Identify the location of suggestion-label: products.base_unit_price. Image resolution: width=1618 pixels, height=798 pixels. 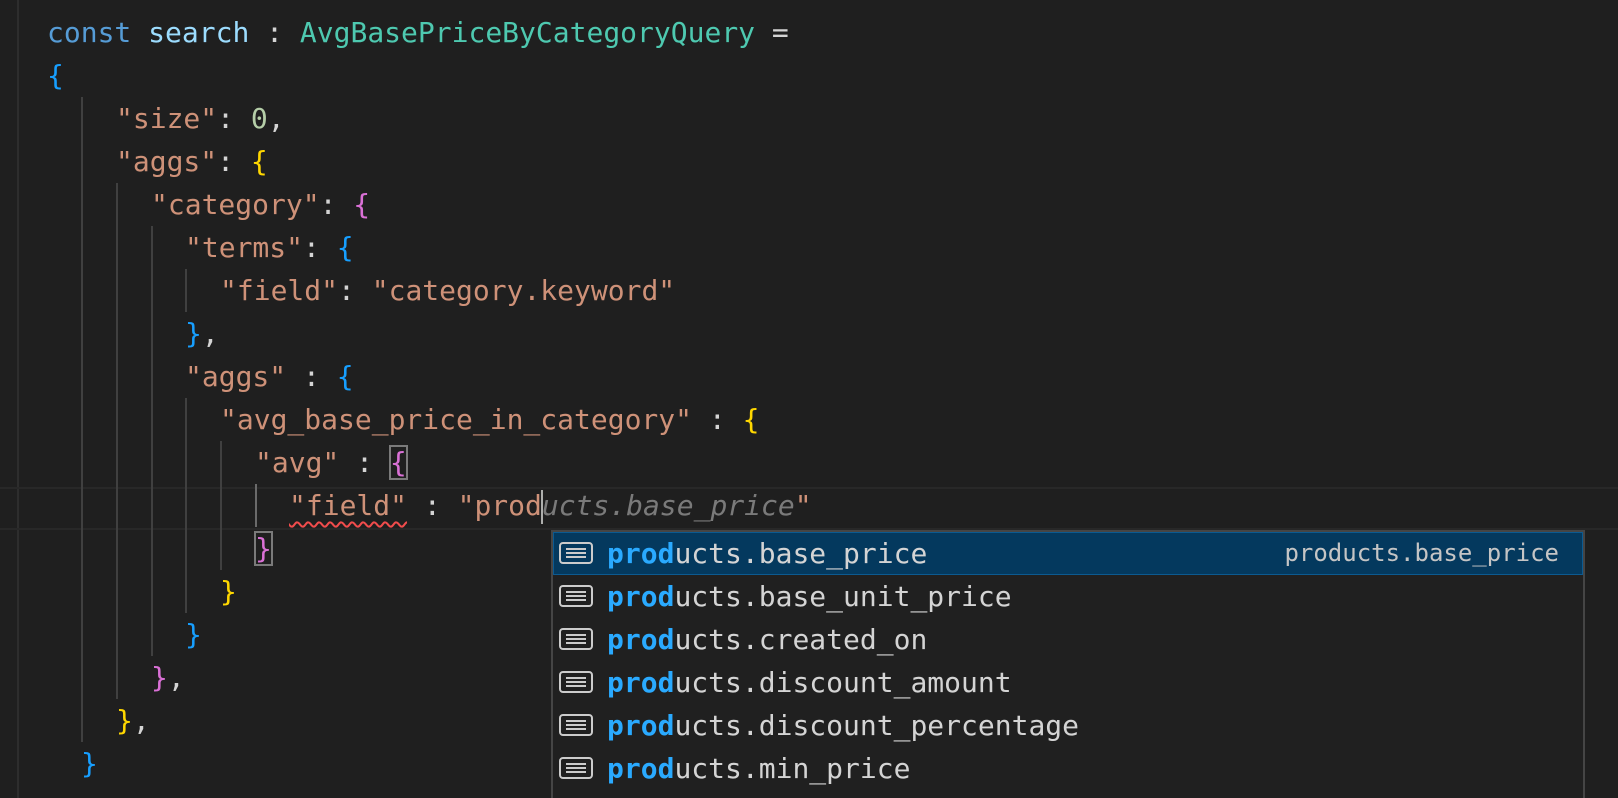
(809, 596).